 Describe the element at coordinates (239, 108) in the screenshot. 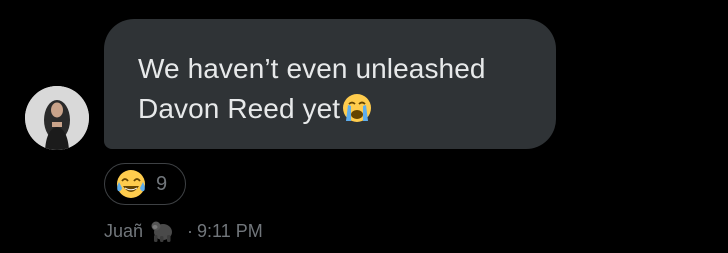

I see `message-text-line-2-text: Davon Reed yet` at that location.